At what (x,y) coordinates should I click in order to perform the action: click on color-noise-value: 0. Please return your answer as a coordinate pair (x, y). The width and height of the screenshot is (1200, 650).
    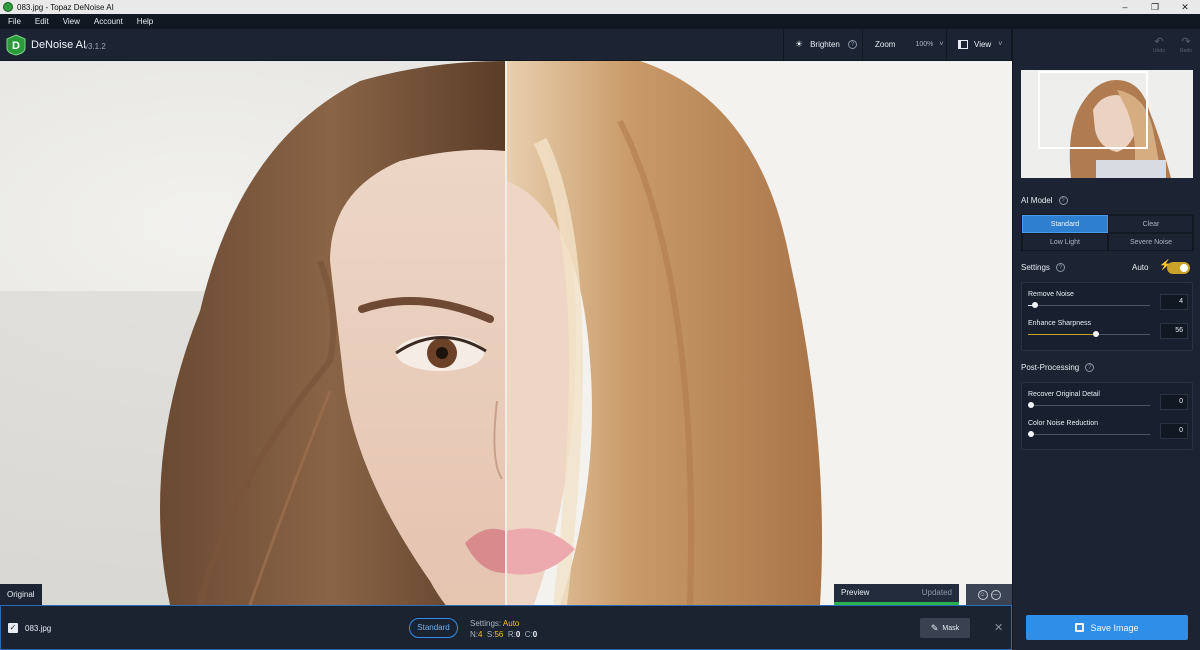
    Looking at the image, I should click on (1174, 431).